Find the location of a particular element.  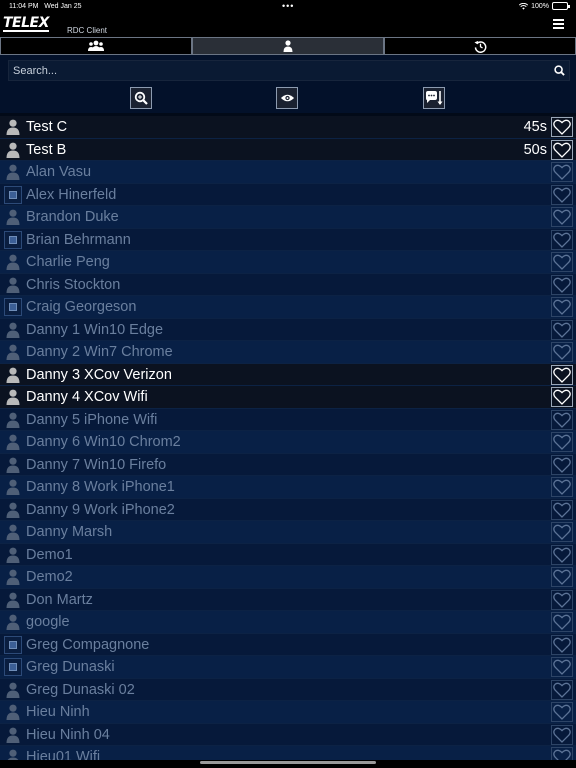

zoom-search-button is located at coordinates (141, 98).